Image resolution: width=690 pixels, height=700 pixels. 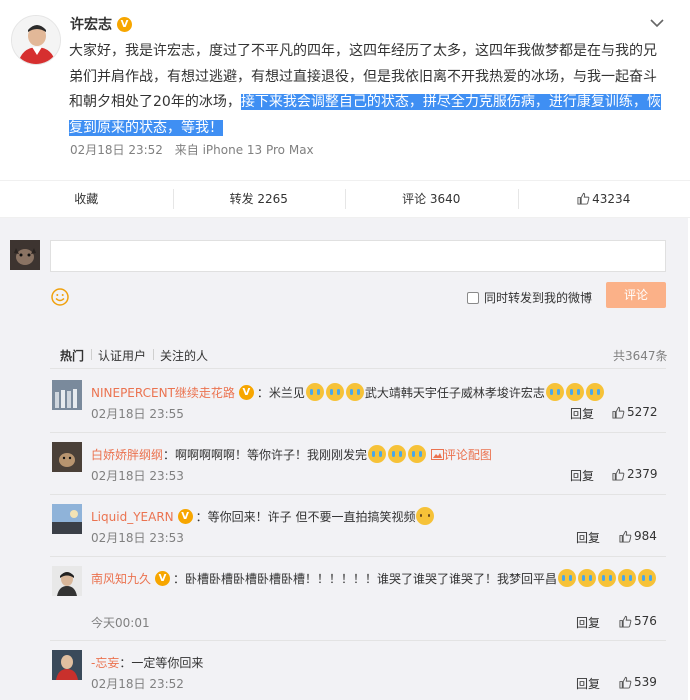 What do you see at coordinates (454, 393) in the screenshot?
I see `comment-body-continued: 武大靖韩天宇任子威林孝埈许宏志` at bounding box center [454, 393].